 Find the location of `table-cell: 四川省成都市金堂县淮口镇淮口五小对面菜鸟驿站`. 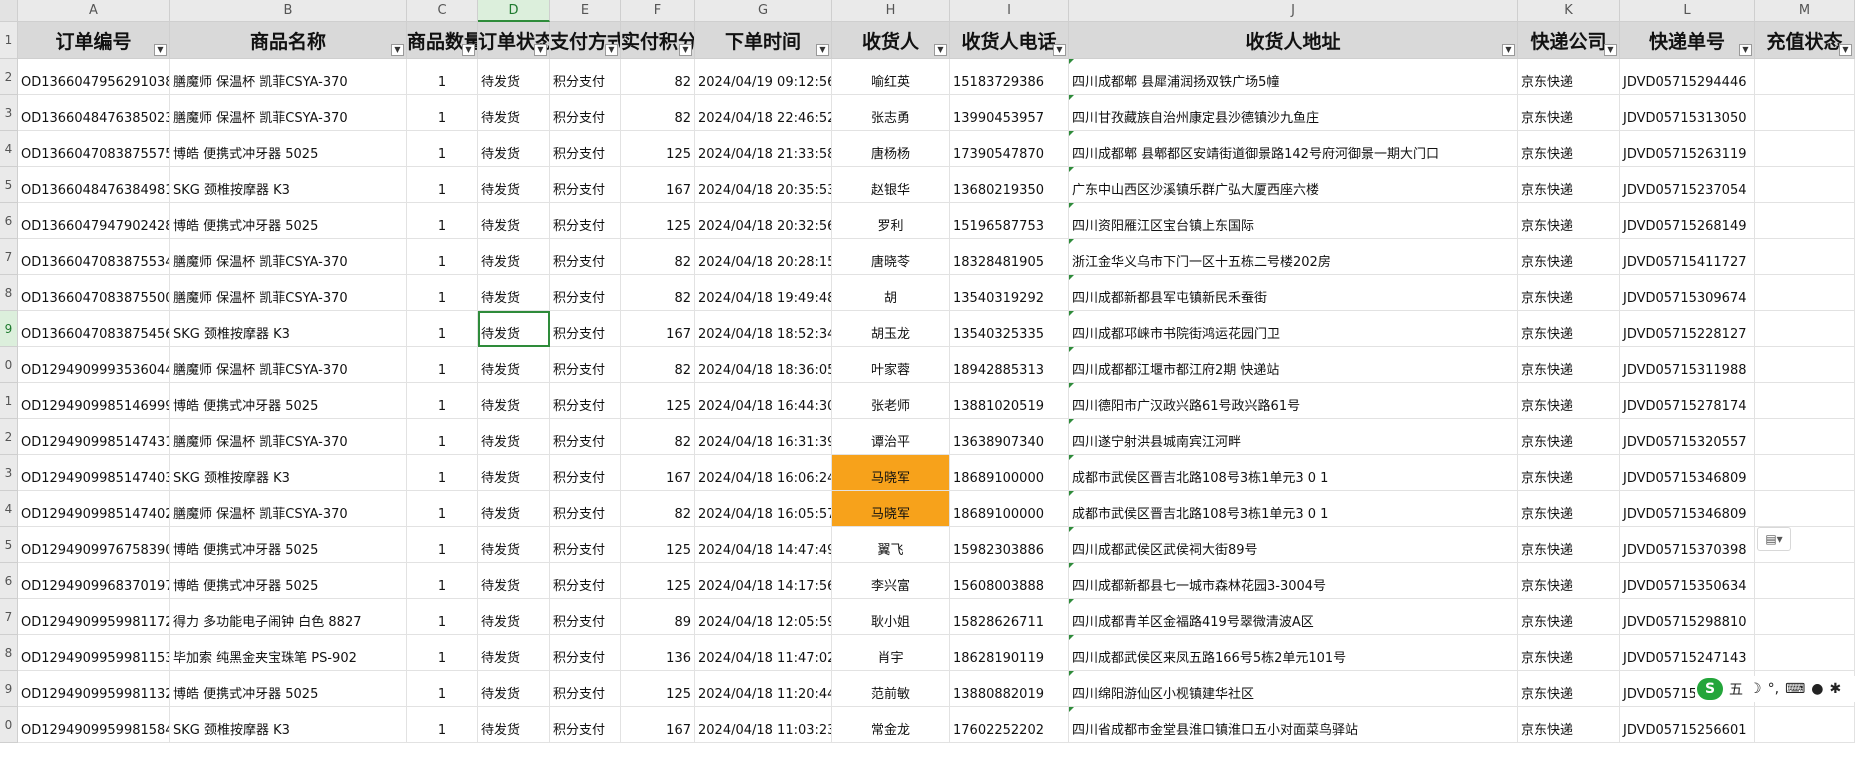

table-cell: 四川省成都市金堂县淮口镇淮口五小对面菜鸟驿站 is located at coordinates (1293, 725).